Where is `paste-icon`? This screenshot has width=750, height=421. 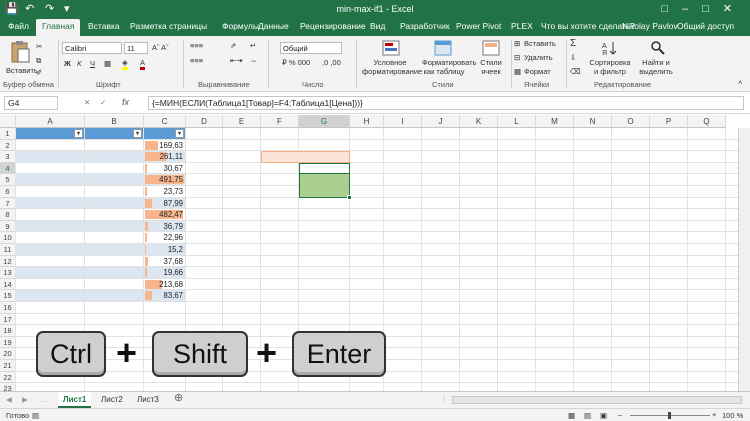 paste-icon is located at coordinates (20, 52).